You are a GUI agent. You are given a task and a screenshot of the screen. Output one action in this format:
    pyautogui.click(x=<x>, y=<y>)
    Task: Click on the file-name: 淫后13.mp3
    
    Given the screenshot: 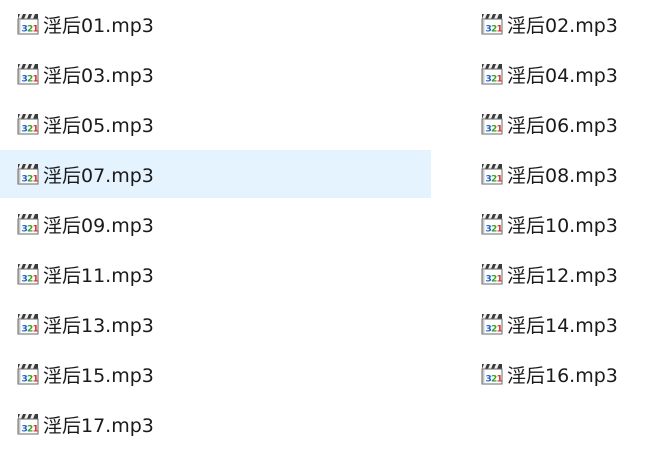 What is the action you would take?
    pyautogui.click(x=98, y=325)
    